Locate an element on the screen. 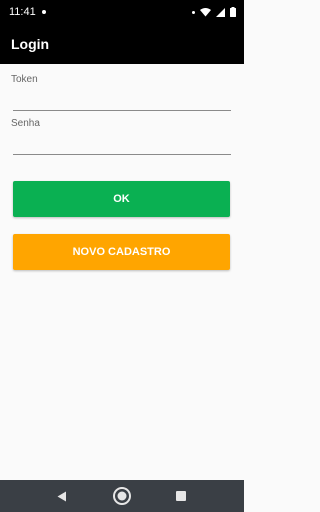 Image resolution: width=320 pixels, height=512 pixels. home-button is located at coordinates (122, 496).